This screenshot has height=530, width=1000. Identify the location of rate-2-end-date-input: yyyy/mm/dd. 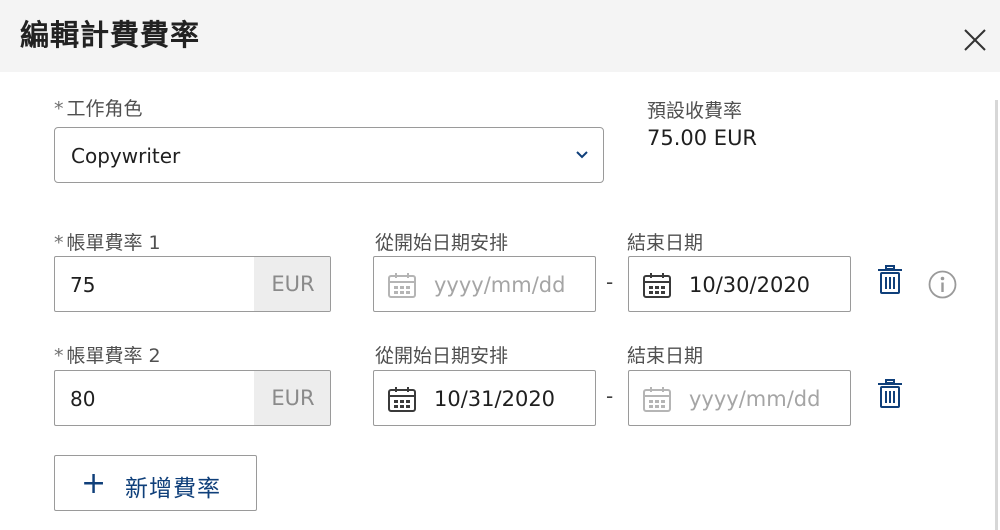
(739, 398).